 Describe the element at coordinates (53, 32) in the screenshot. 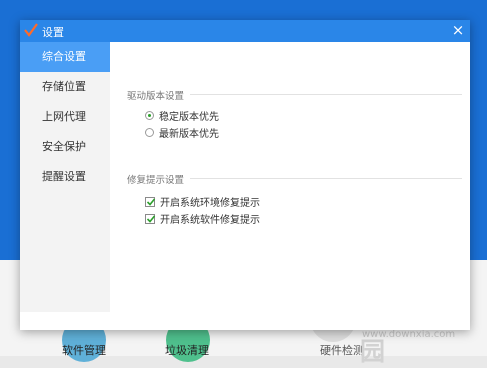

I see `dialog-title: 设置` at that location.